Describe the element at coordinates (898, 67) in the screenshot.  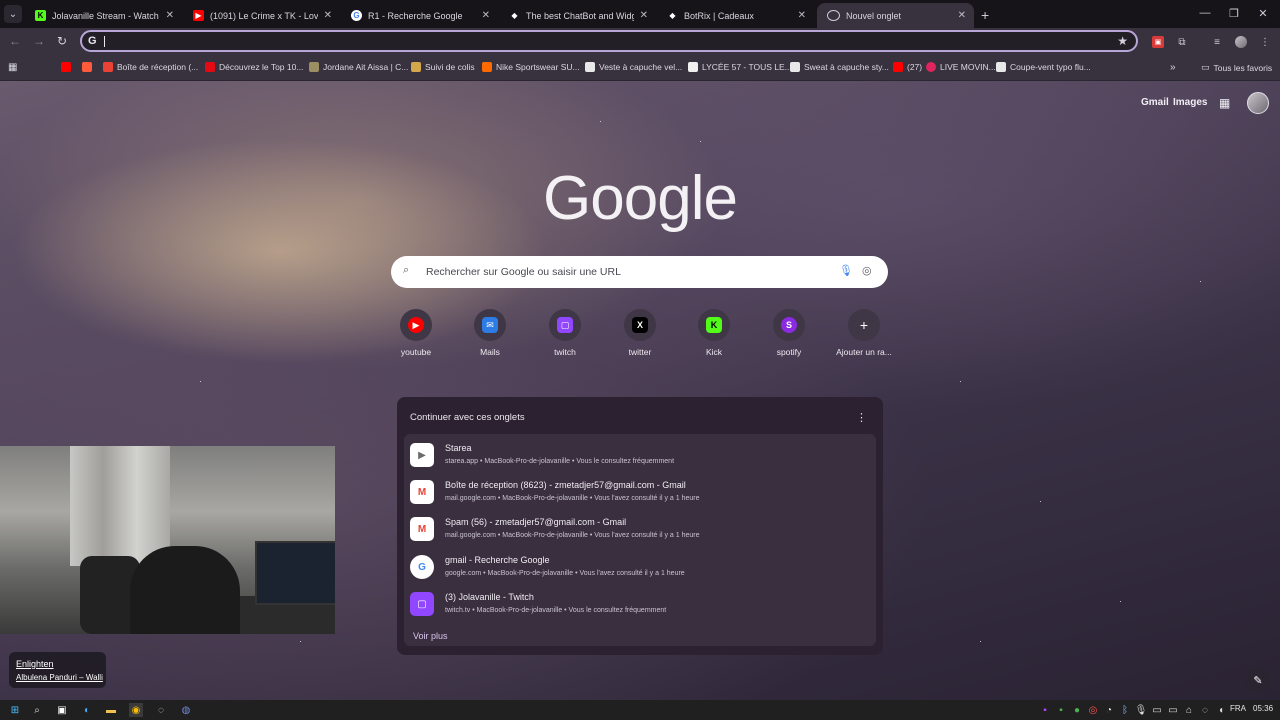
I see `youtube-icon` at that location.